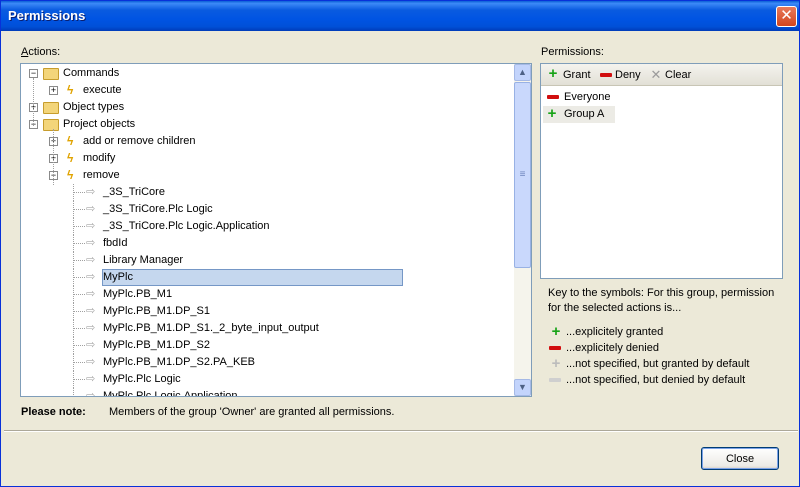 This screenshot has width=800, height=487. What do you see at coordinates (266, 141) in the screenshot?
I see `tree-item: + ϟ add or remove children` at bounding box center [266, 141].